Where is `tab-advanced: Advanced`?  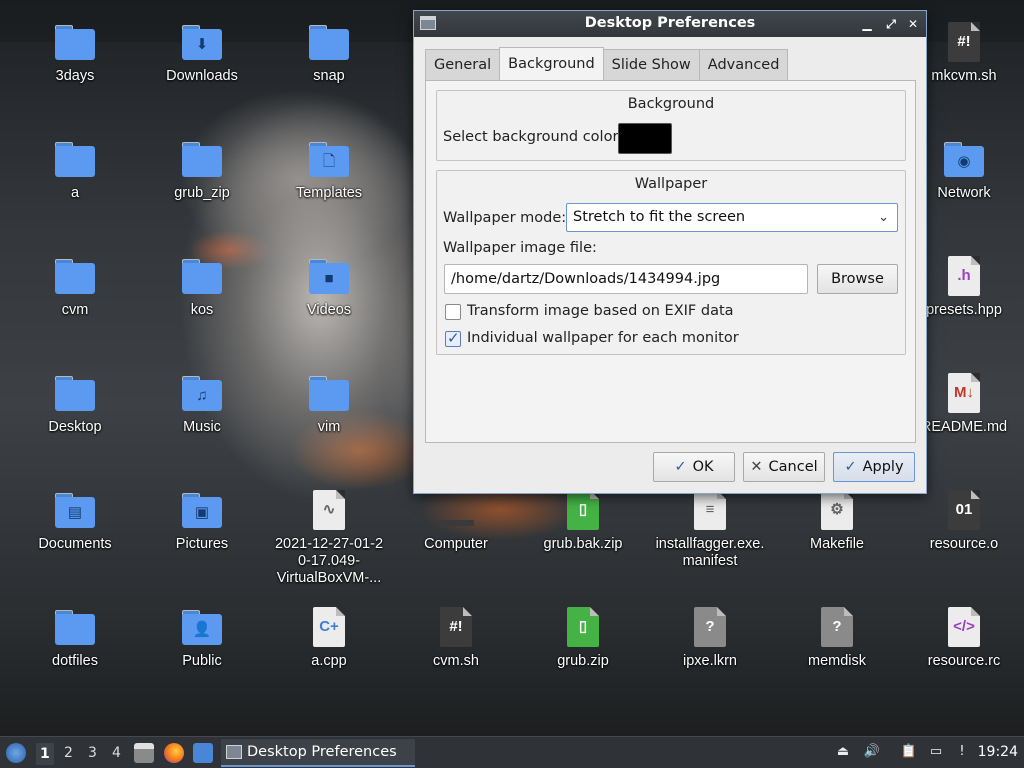 tab-advanced: Advanced is located at coordinates (743, 64).